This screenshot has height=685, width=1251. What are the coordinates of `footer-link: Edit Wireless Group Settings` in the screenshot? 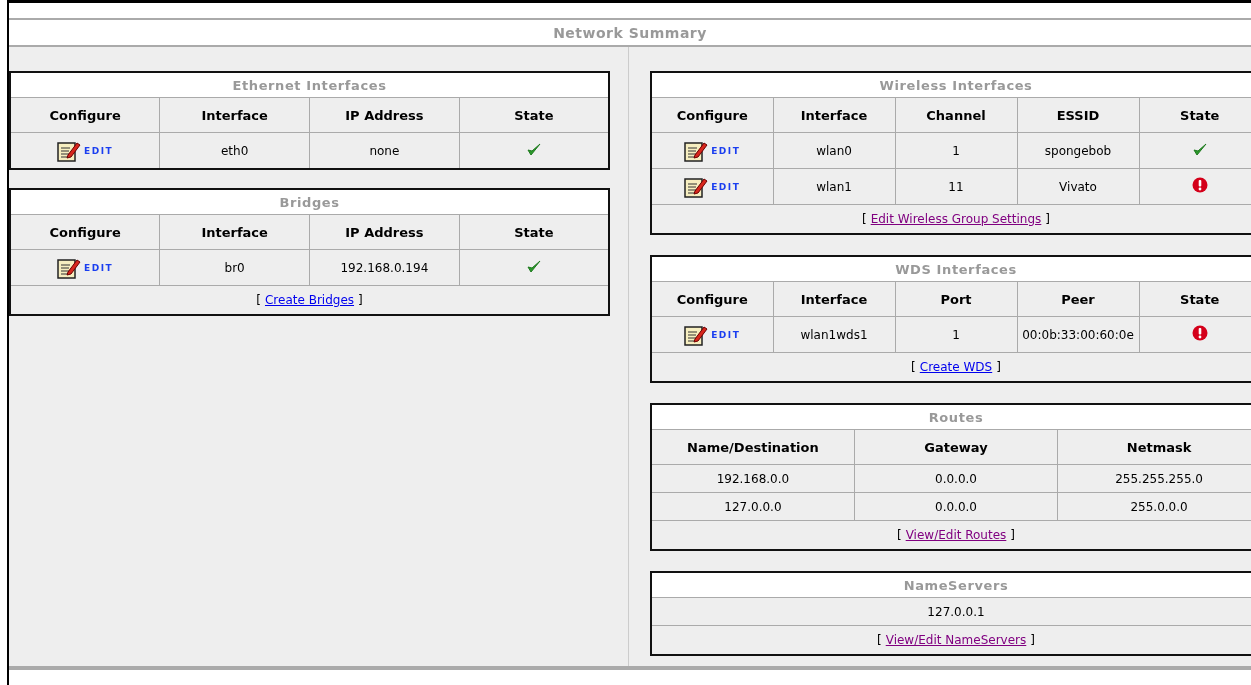 It's located at (956, 219).